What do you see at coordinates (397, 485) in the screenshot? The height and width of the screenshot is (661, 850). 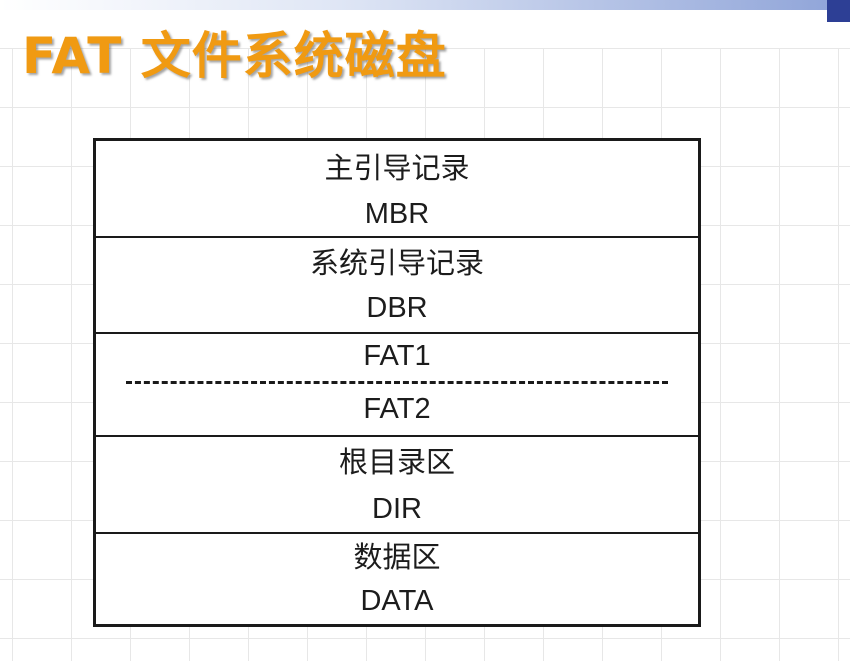 I see `root-directory-block: 根目录区 DIR` at bounding box center [397, 485].